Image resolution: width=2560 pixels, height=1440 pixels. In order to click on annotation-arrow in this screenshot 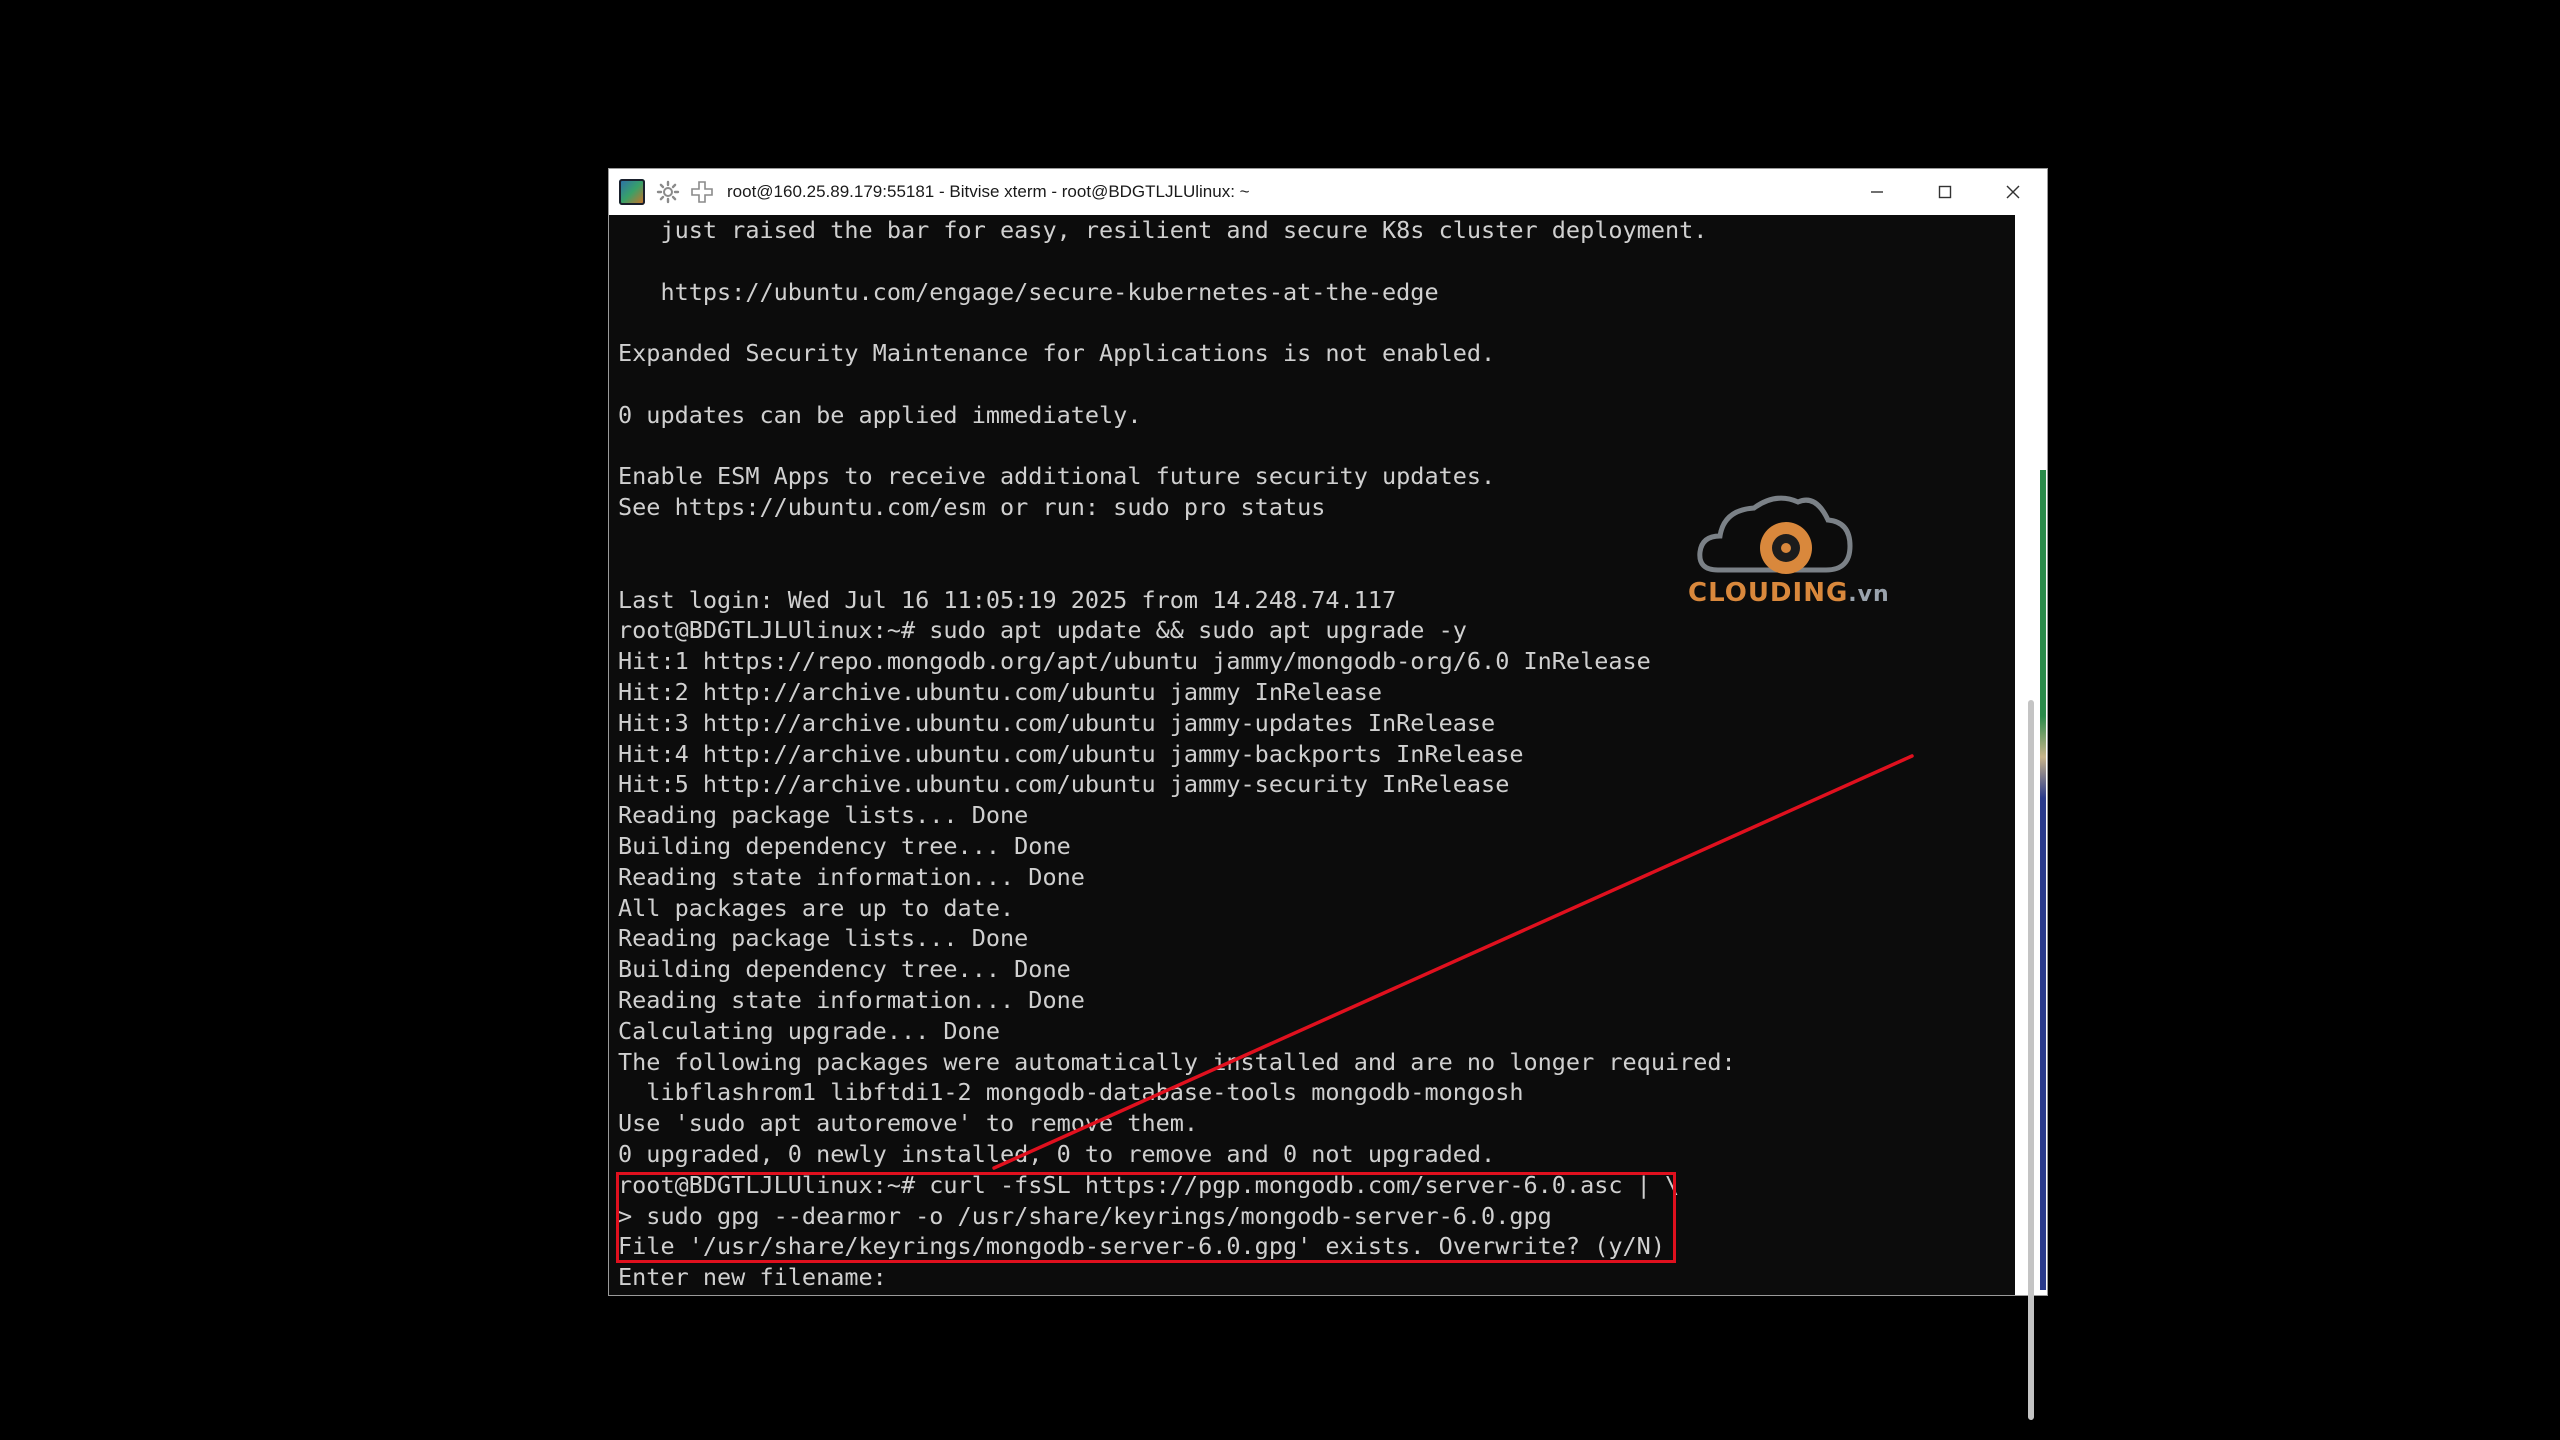, I will do `click(1453, 962)`.